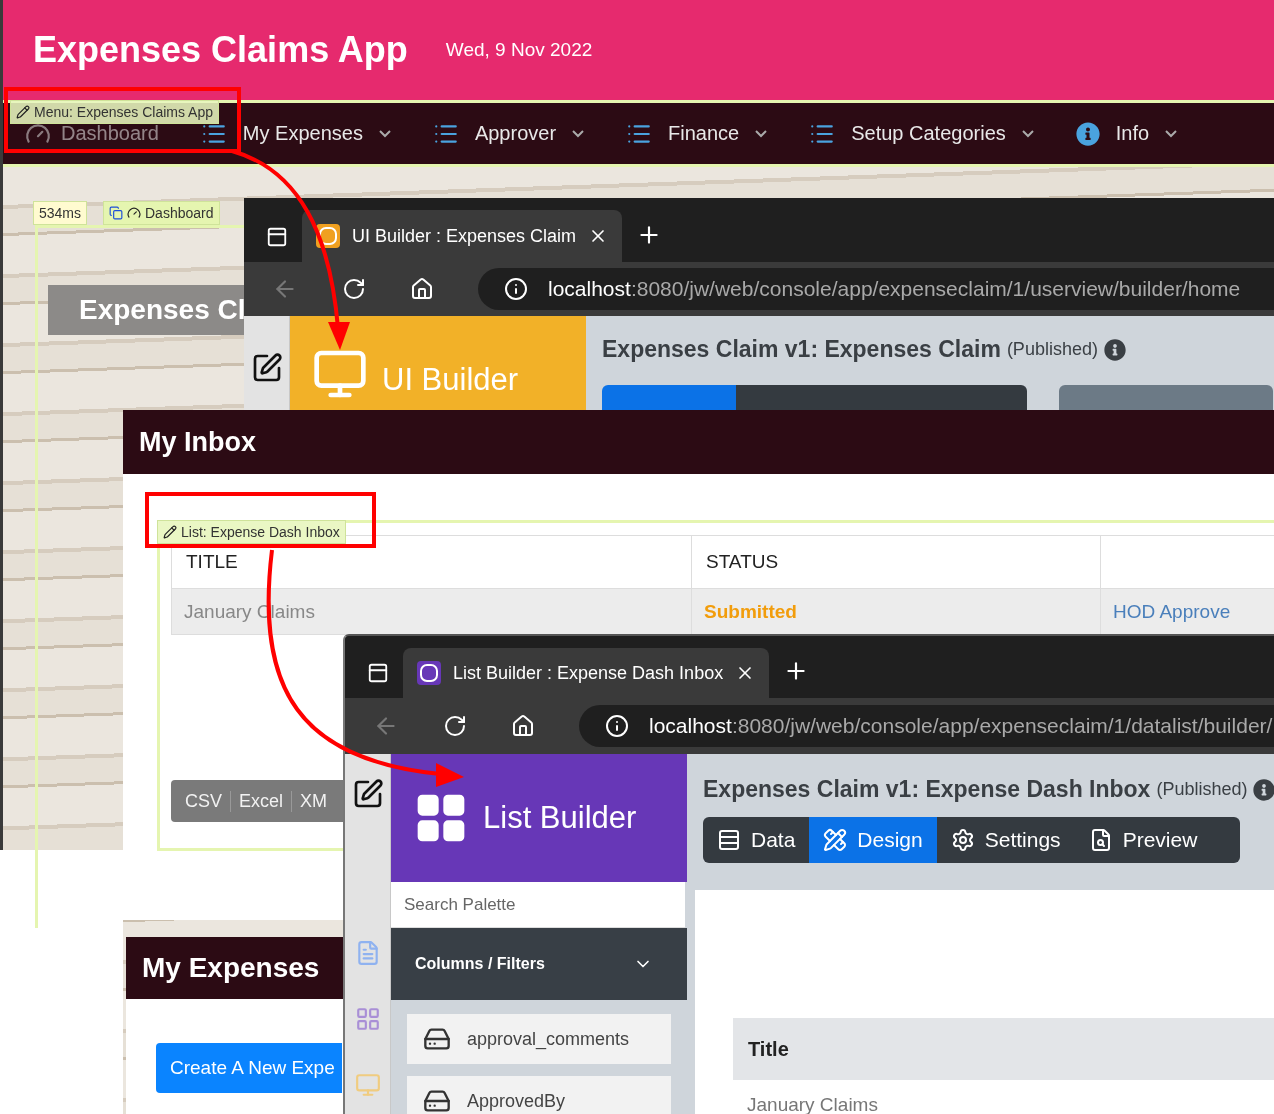 This screenshot has height=1114, width=1274. What do you see at coordinates (873, 840) in the screenshot?
I see `tab: Design` at bounding box center [873, 840].